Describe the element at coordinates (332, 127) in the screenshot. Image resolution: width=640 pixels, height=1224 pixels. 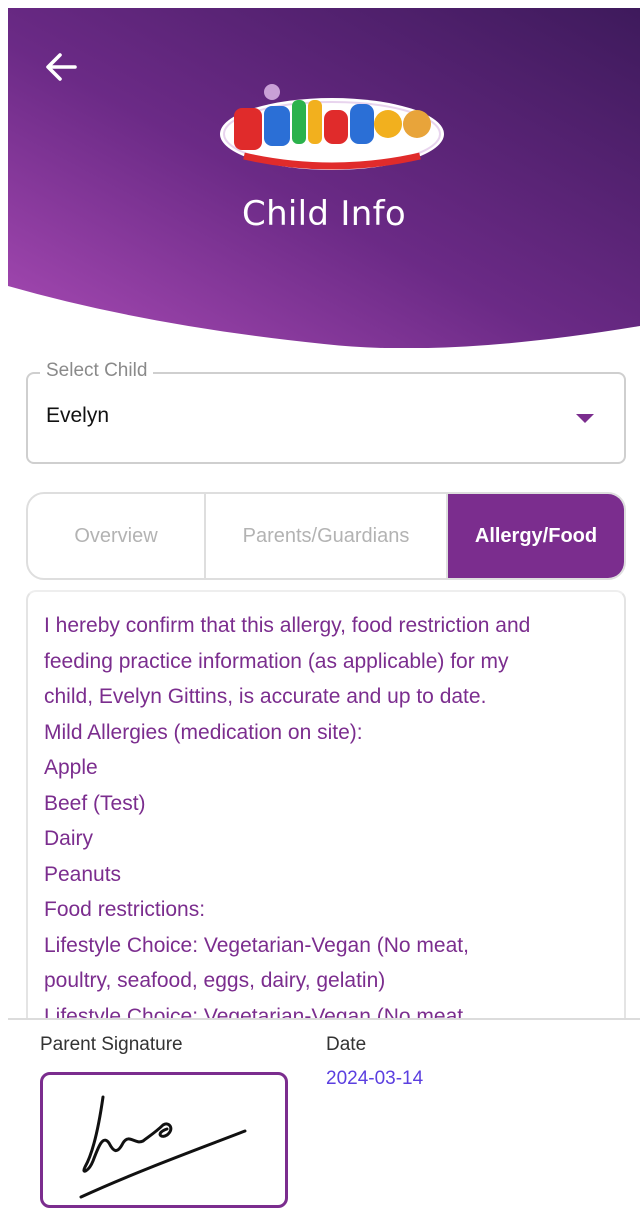
I see `lullaboo-logo` at that location.